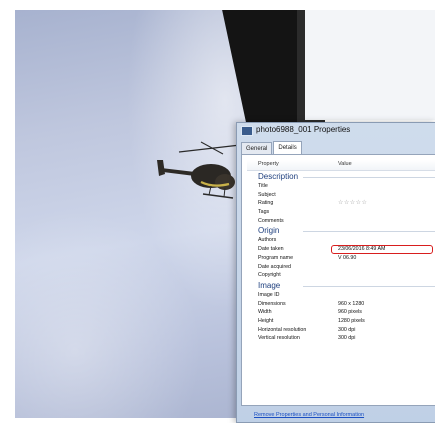 The height and width of the screenshot is (423, 435). I want to click on property-row-vertical-resolution: Vertical resolution 300 dpi, so click(341, 338).